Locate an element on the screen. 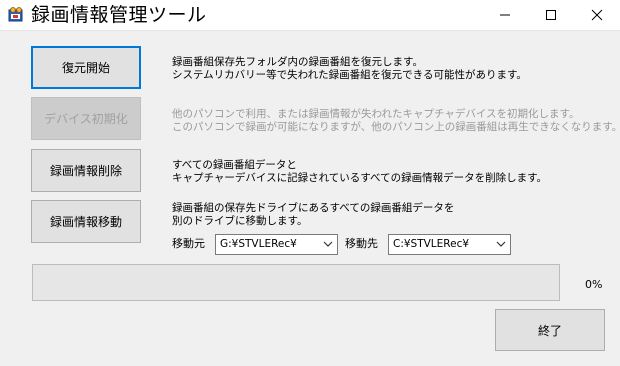 The width and height of the screenshot is (620, 366). source-drive-value: G:¥STVLERec¥ is located at coordinates (258, 244).